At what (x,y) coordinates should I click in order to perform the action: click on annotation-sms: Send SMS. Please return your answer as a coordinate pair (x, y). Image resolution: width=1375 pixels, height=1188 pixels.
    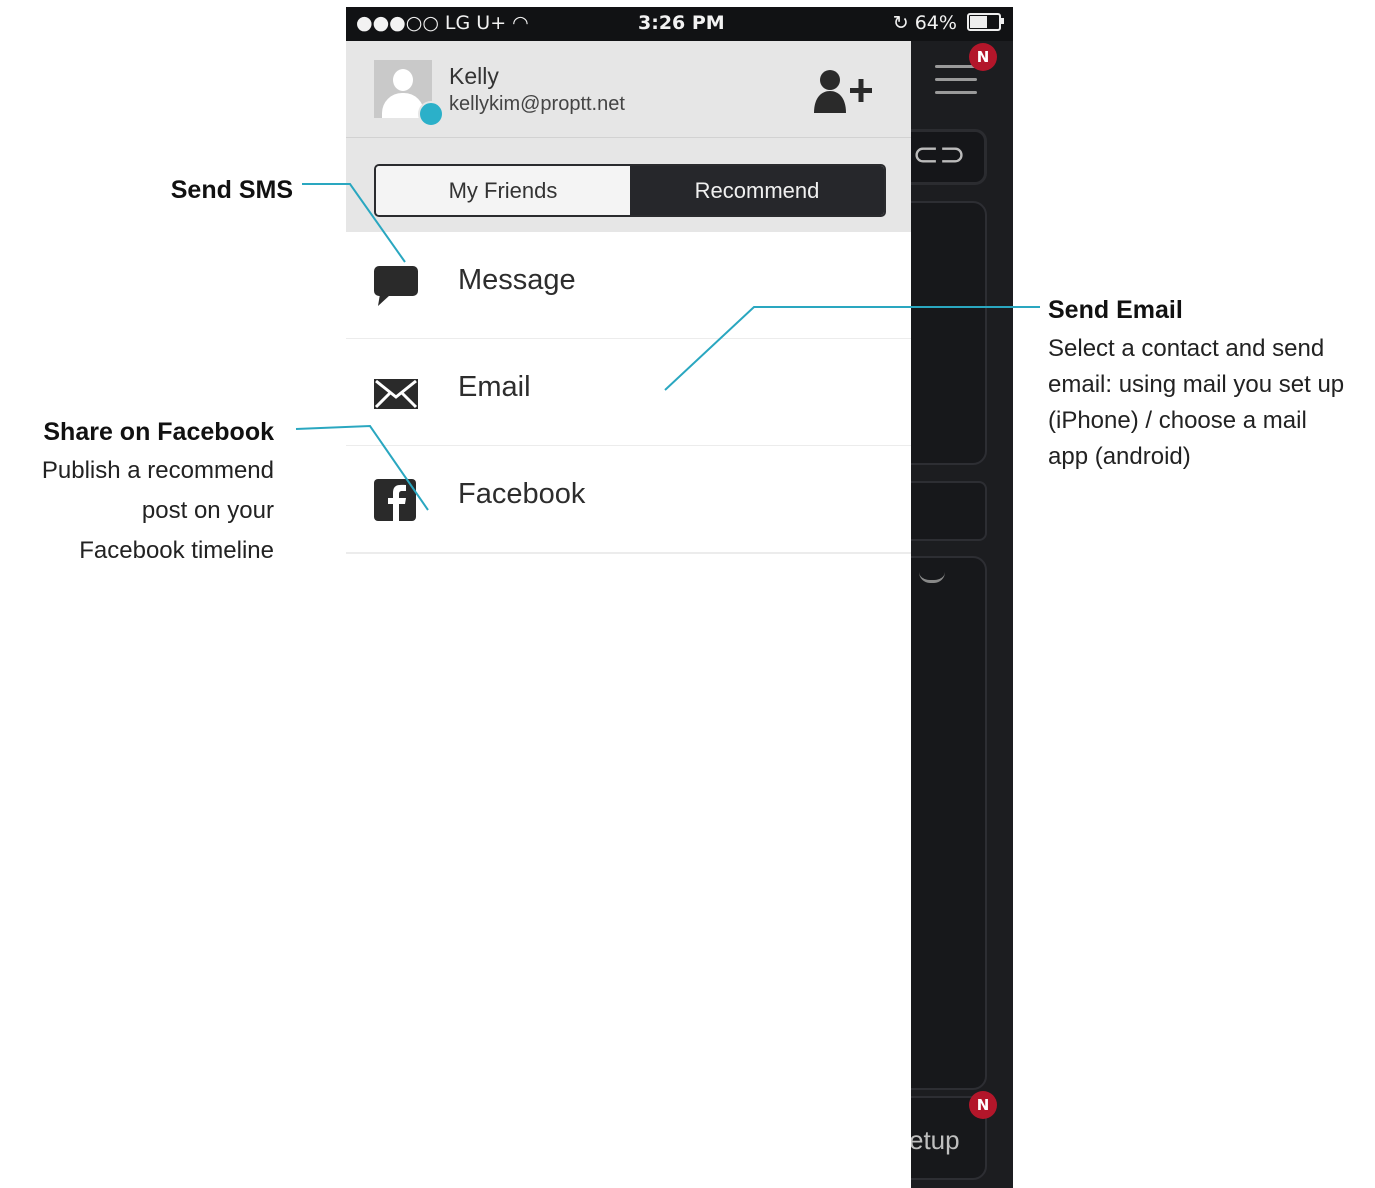
    Looking at the image, I should click on (232, 190).